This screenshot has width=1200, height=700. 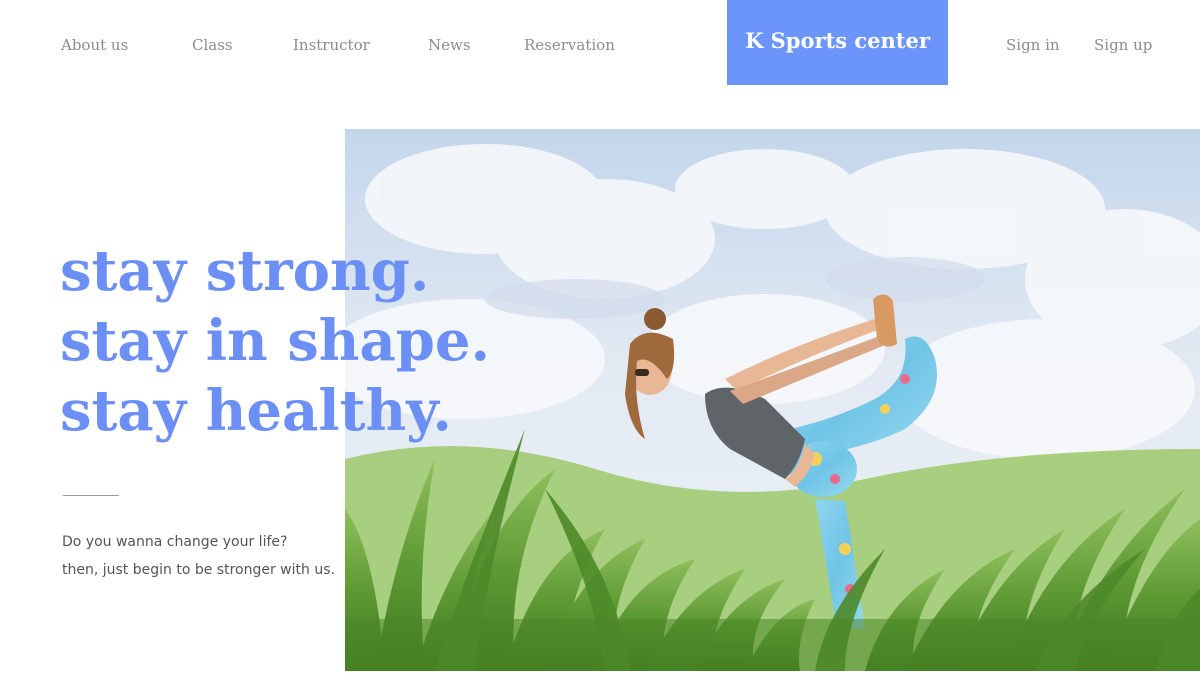 I want to click on tagline-line-1: Do you wanna change your life?, so click(x=175, y=542).